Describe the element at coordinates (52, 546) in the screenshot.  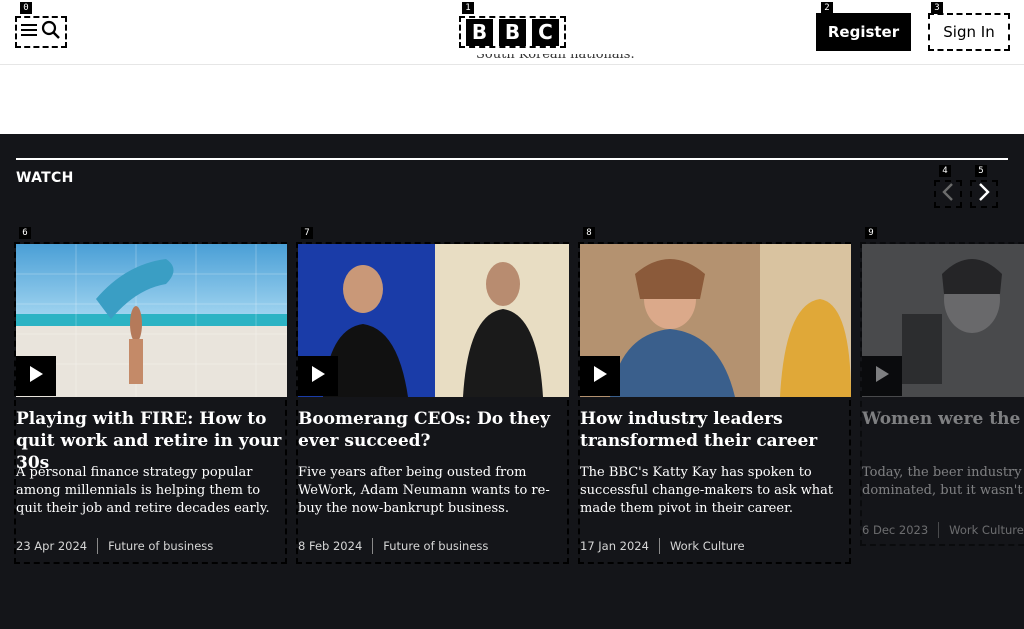
I see `card-date: 23 Apr 2024` at that location.